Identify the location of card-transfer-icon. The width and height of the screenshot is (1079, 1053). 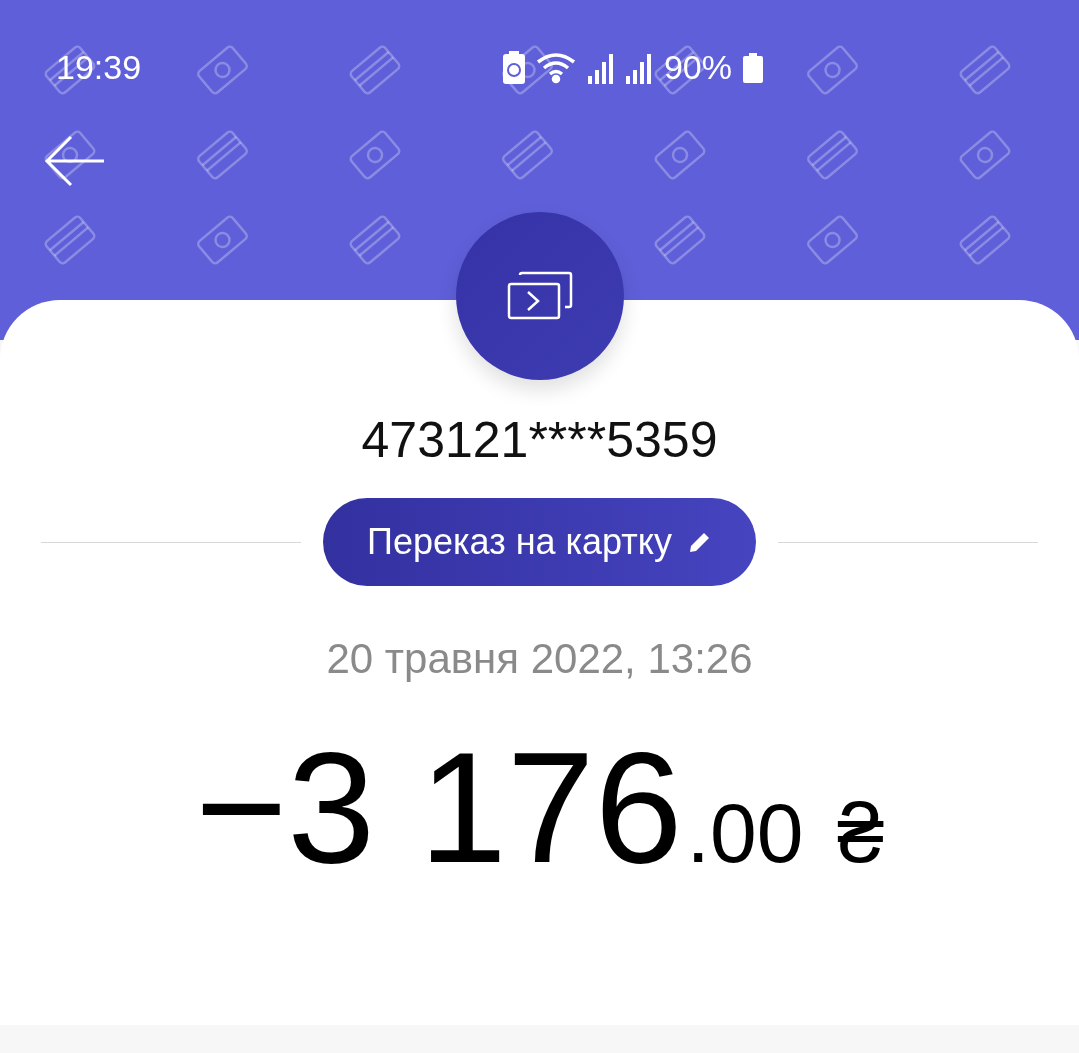
(540, 296).